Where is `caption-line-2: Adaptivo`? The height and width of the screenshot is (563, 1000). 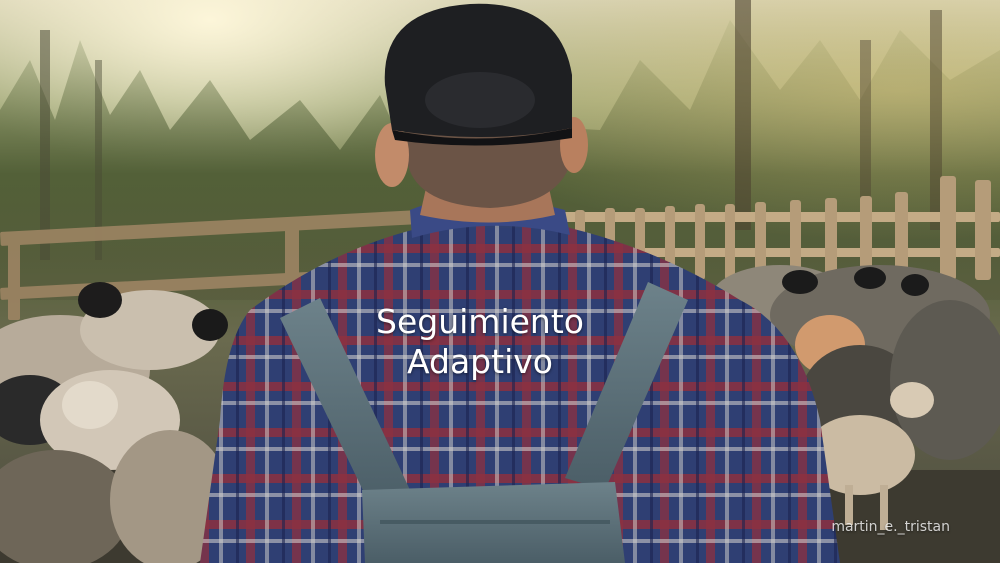 caption-line-2: Adaptivo is located at coordinates (480, 361).